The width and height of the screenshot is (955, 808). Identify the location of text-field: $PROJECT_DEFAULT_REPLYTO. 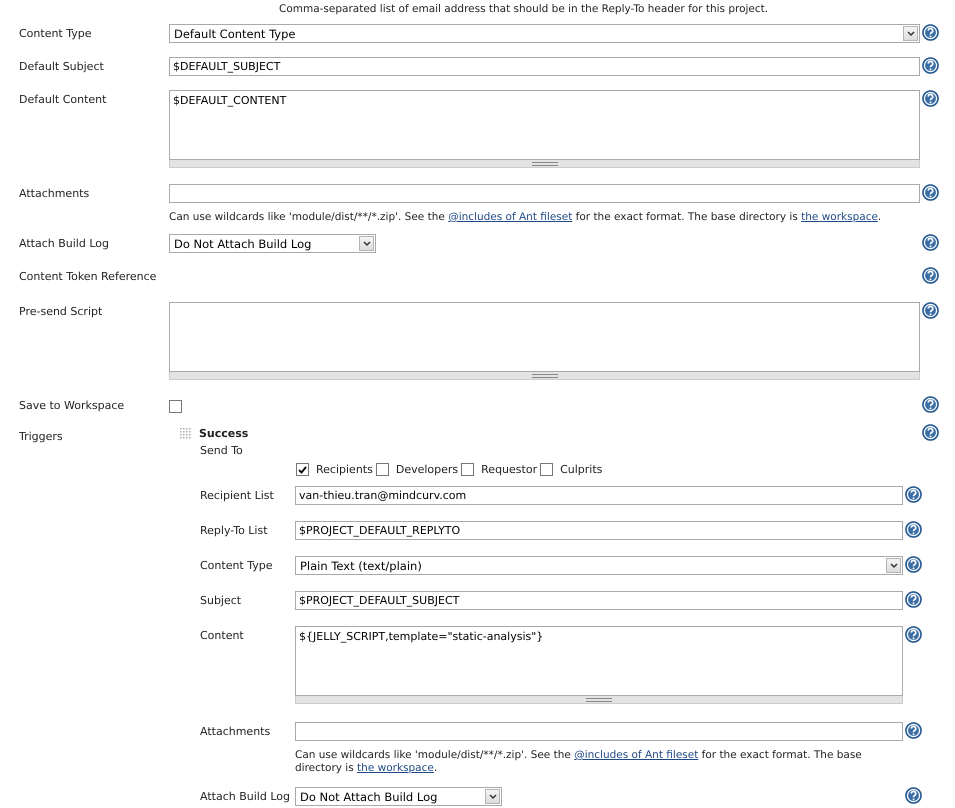
(599, 530).